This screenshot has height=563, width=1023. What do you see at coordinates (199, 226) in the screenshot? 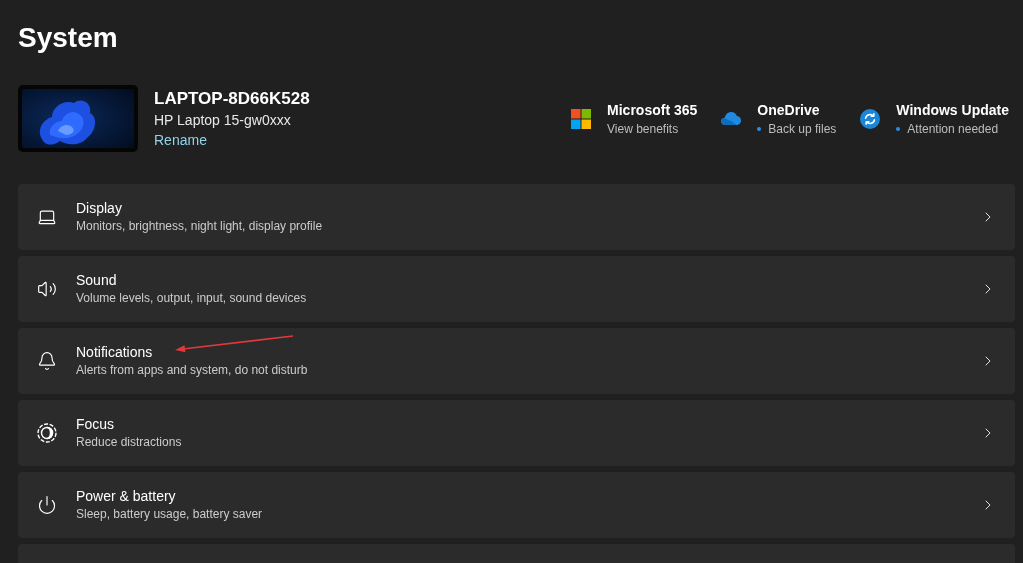
I see `item-subtitle: Monitors, brightness, night light, display profile` at bounding box center [199, 226].